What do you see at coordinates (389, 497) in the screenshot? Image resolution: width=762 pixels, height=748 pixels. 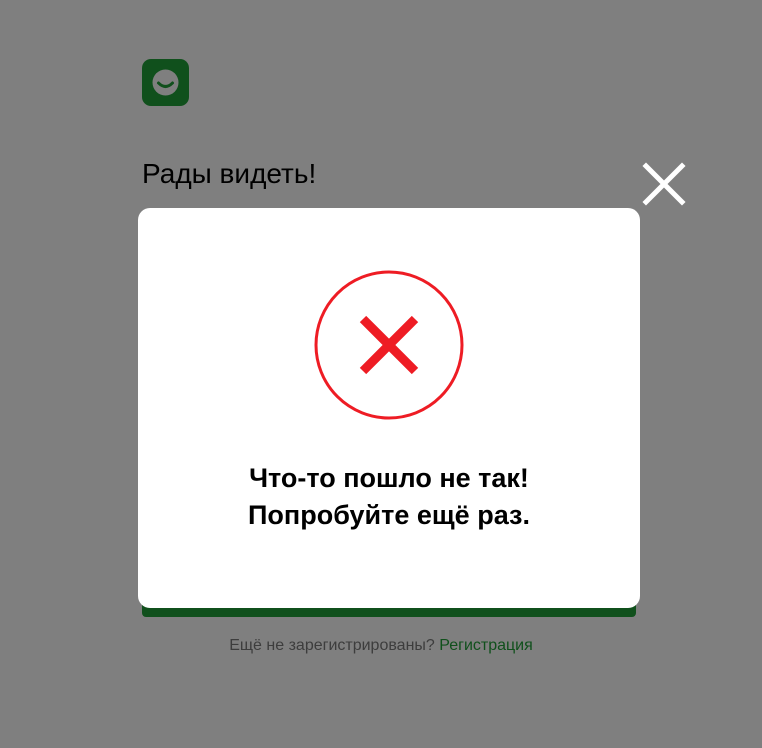 I see `error-message: Что-то пошло не так! Попробуйте ещё раз.` at bounding box center [389, 497].